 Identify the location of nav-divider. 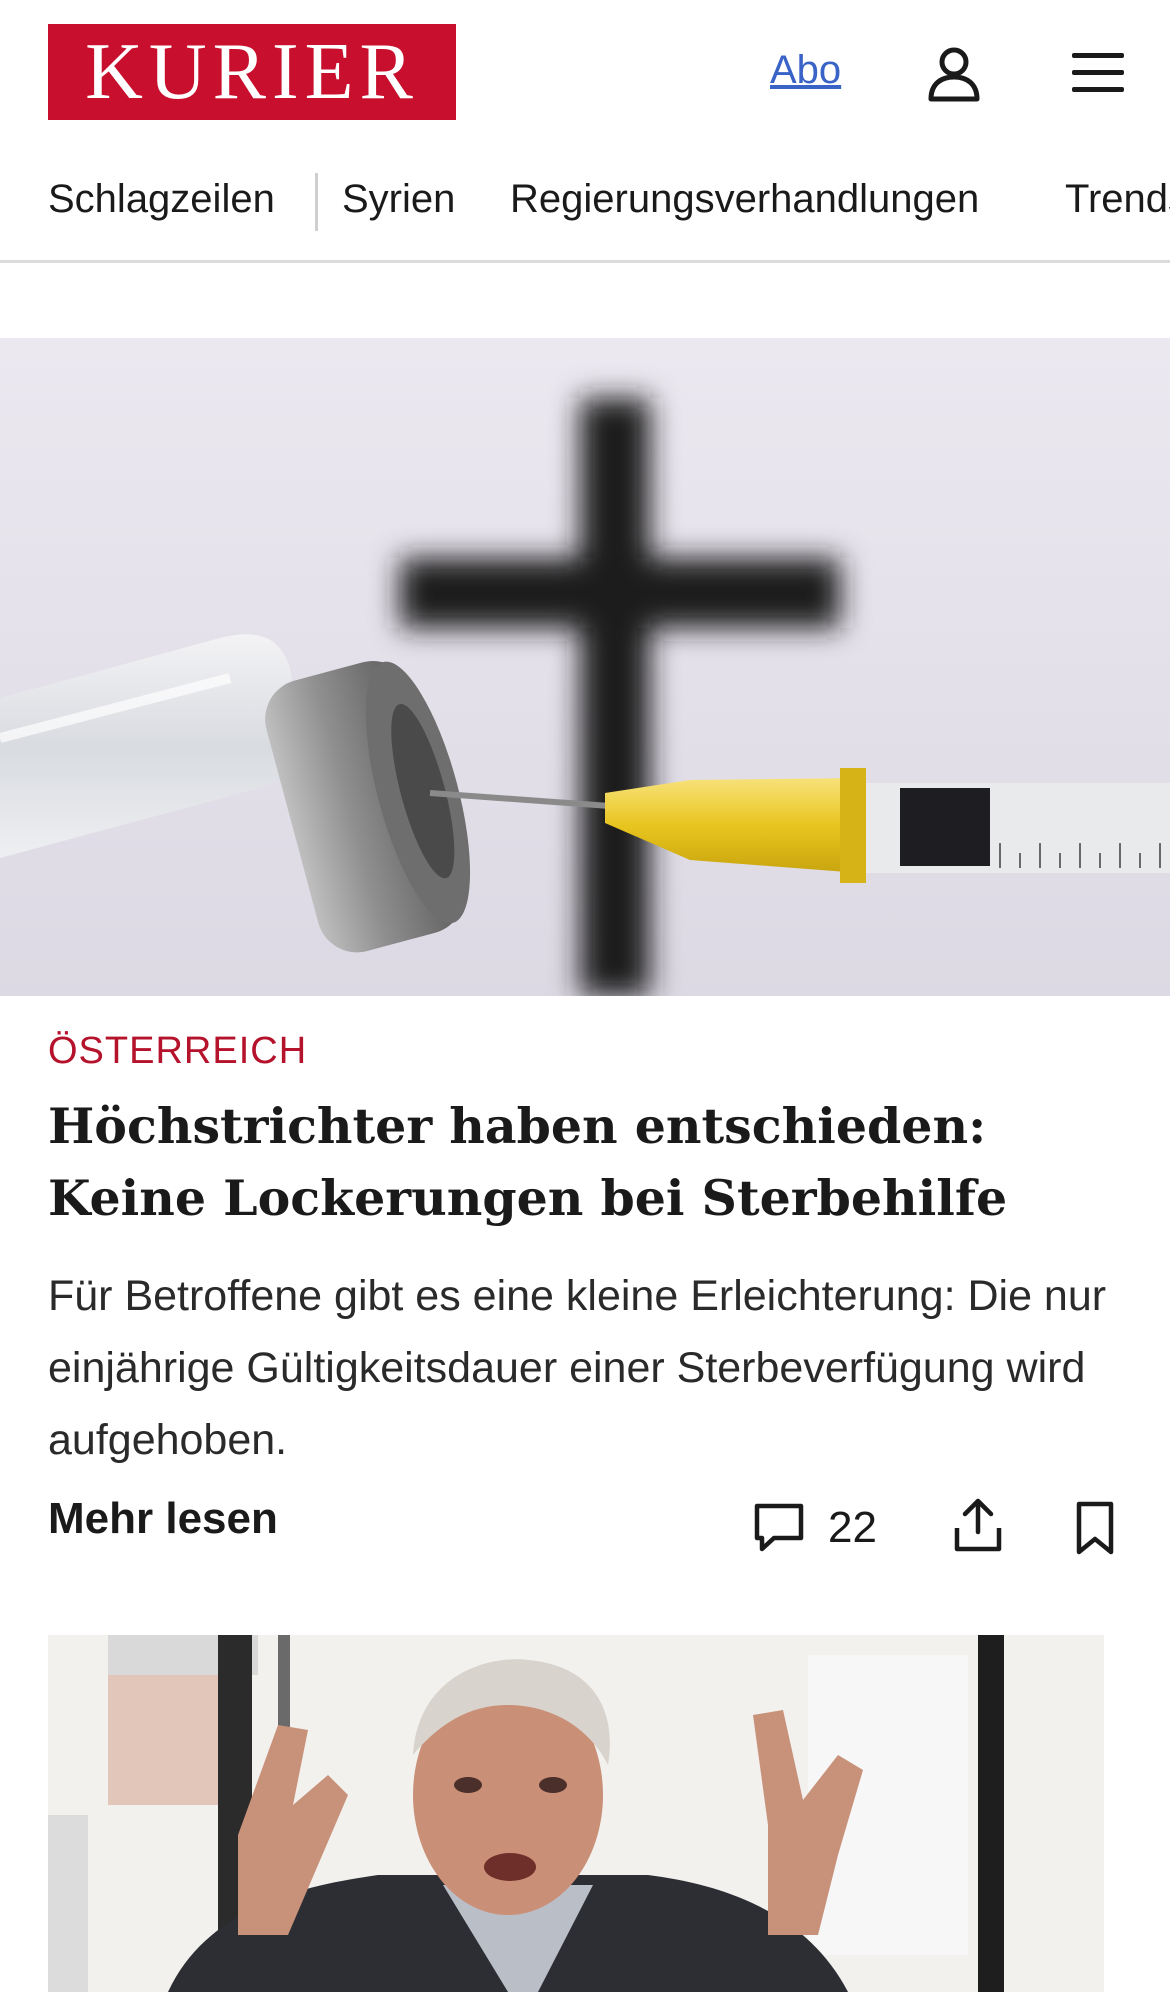
(316, 202).